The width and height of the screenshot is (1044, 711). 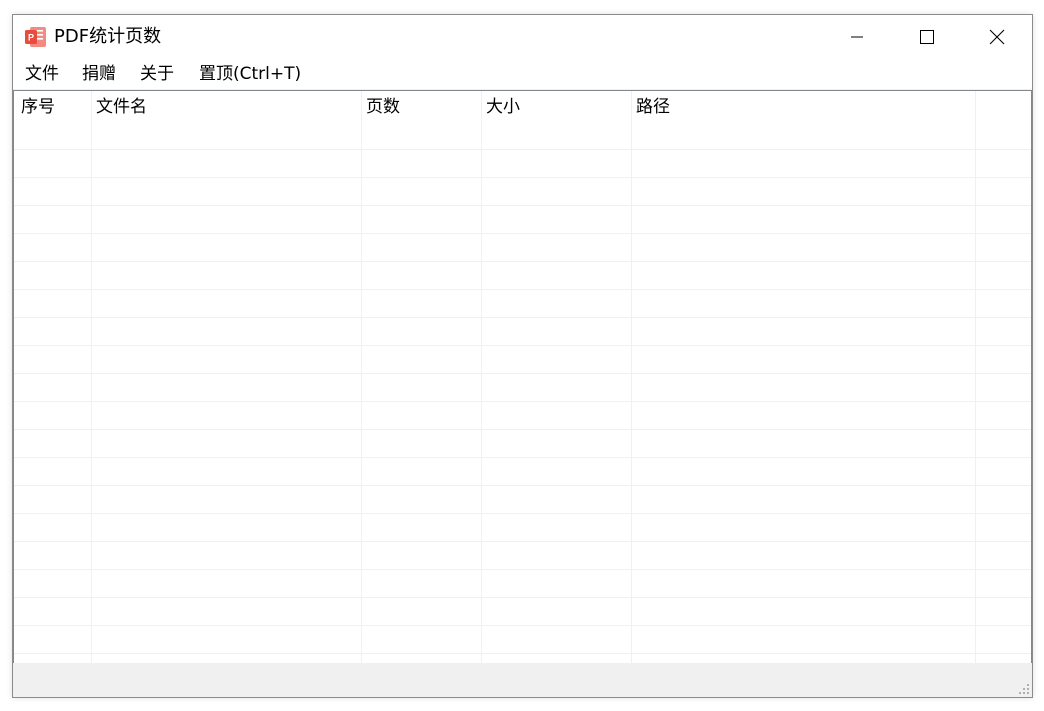 I want to click on window-title: PDF统计页数, so click(x=108, y=36).